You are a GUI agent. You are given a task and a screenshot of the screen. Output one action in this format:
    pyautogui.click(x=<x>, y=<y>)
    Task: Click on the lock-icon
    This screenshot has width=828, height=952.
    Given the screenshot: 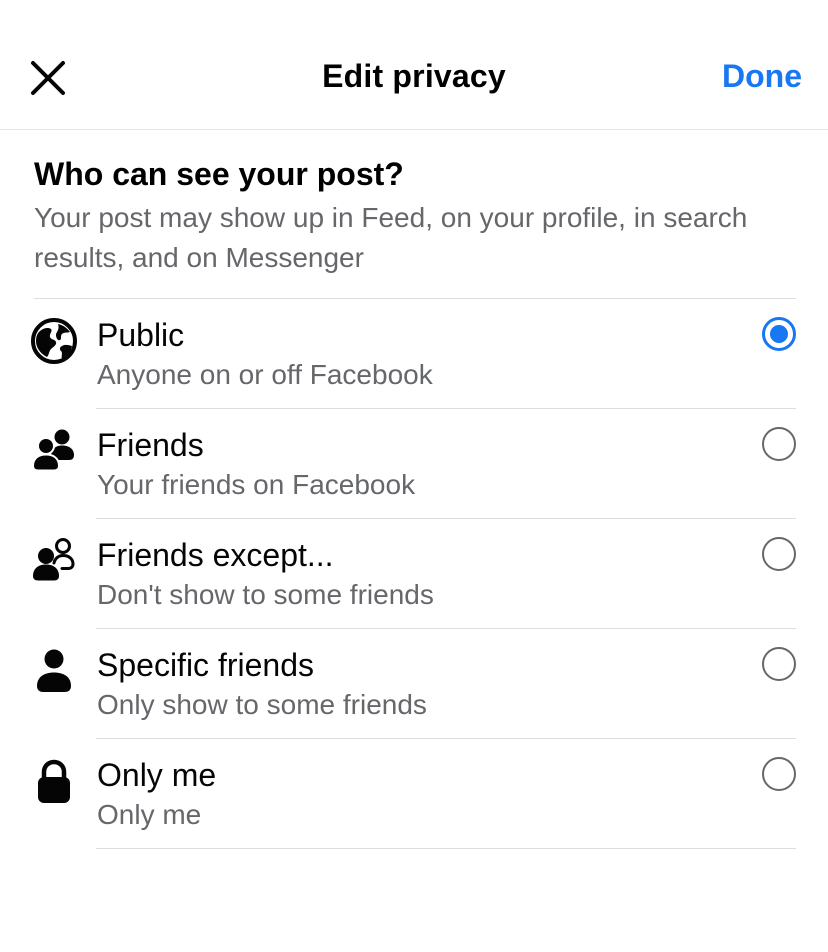 What is the action you would take?
    pyautogui.click(x=54, y=781)
    